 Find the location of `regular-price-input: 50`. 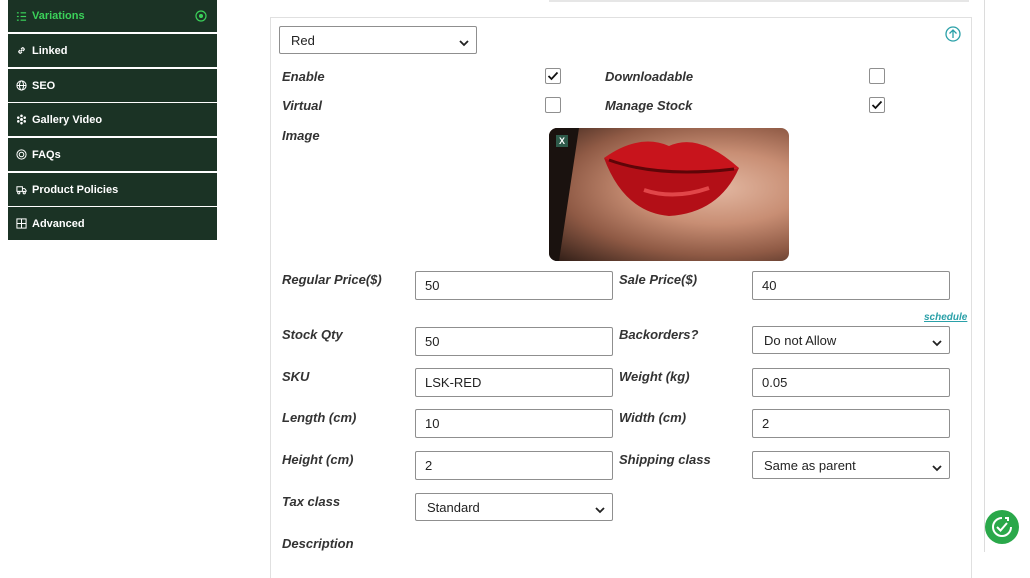

regular-price-input: 50 is located at coordinates (514, 285).